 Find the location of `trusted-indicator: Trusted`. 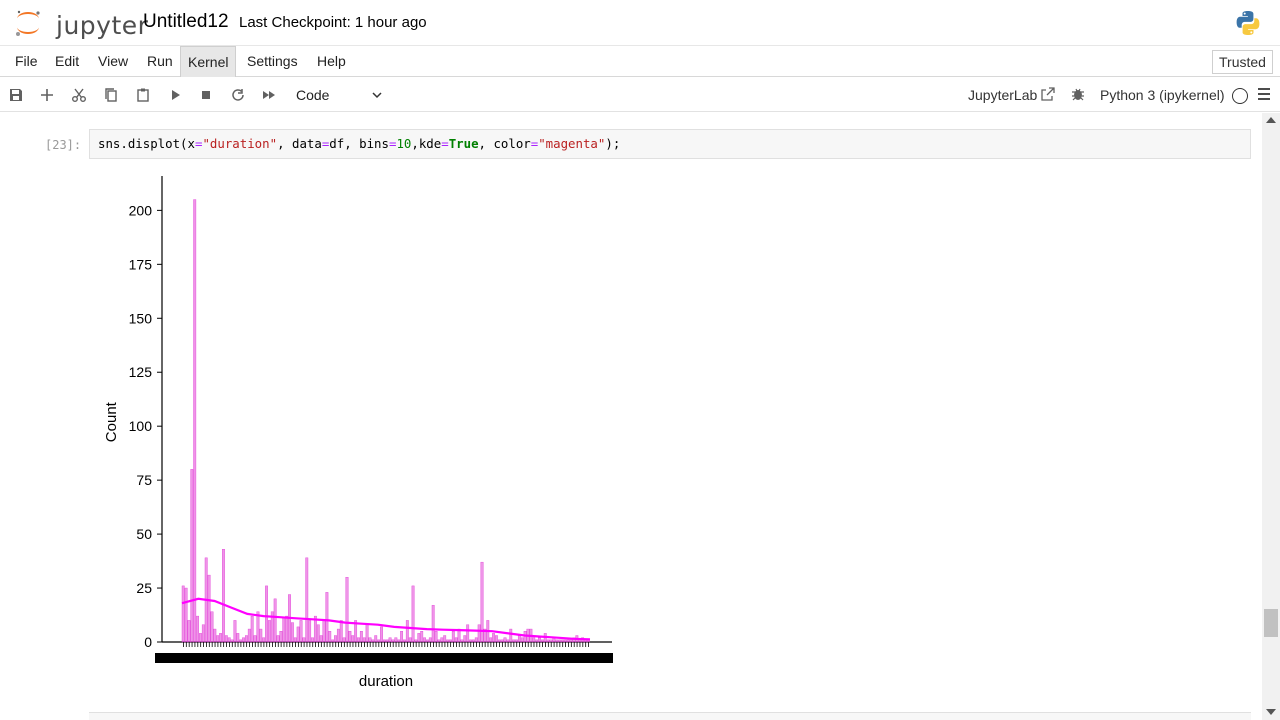

trusted-indicator: Trusted is located at coordinates (1242, 62).